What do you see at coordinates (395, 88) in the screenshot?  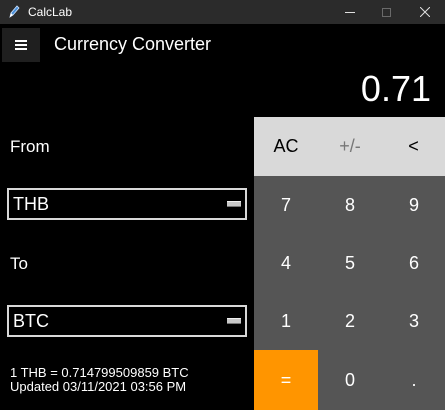 I see `result-display: 0.71` at bounding box center [395, 88].